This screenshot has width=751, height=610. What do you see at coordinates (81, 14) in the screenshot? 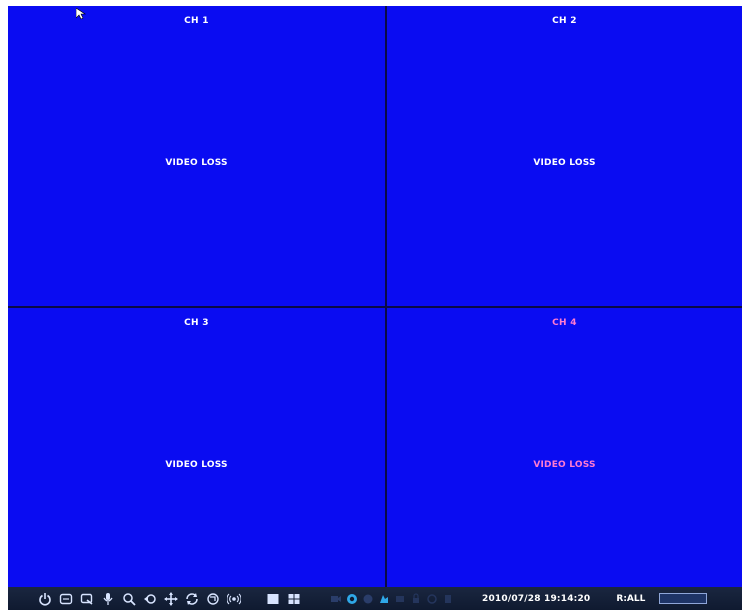
I see `mouse-cursor-icon` at bounding box center [81, 14].